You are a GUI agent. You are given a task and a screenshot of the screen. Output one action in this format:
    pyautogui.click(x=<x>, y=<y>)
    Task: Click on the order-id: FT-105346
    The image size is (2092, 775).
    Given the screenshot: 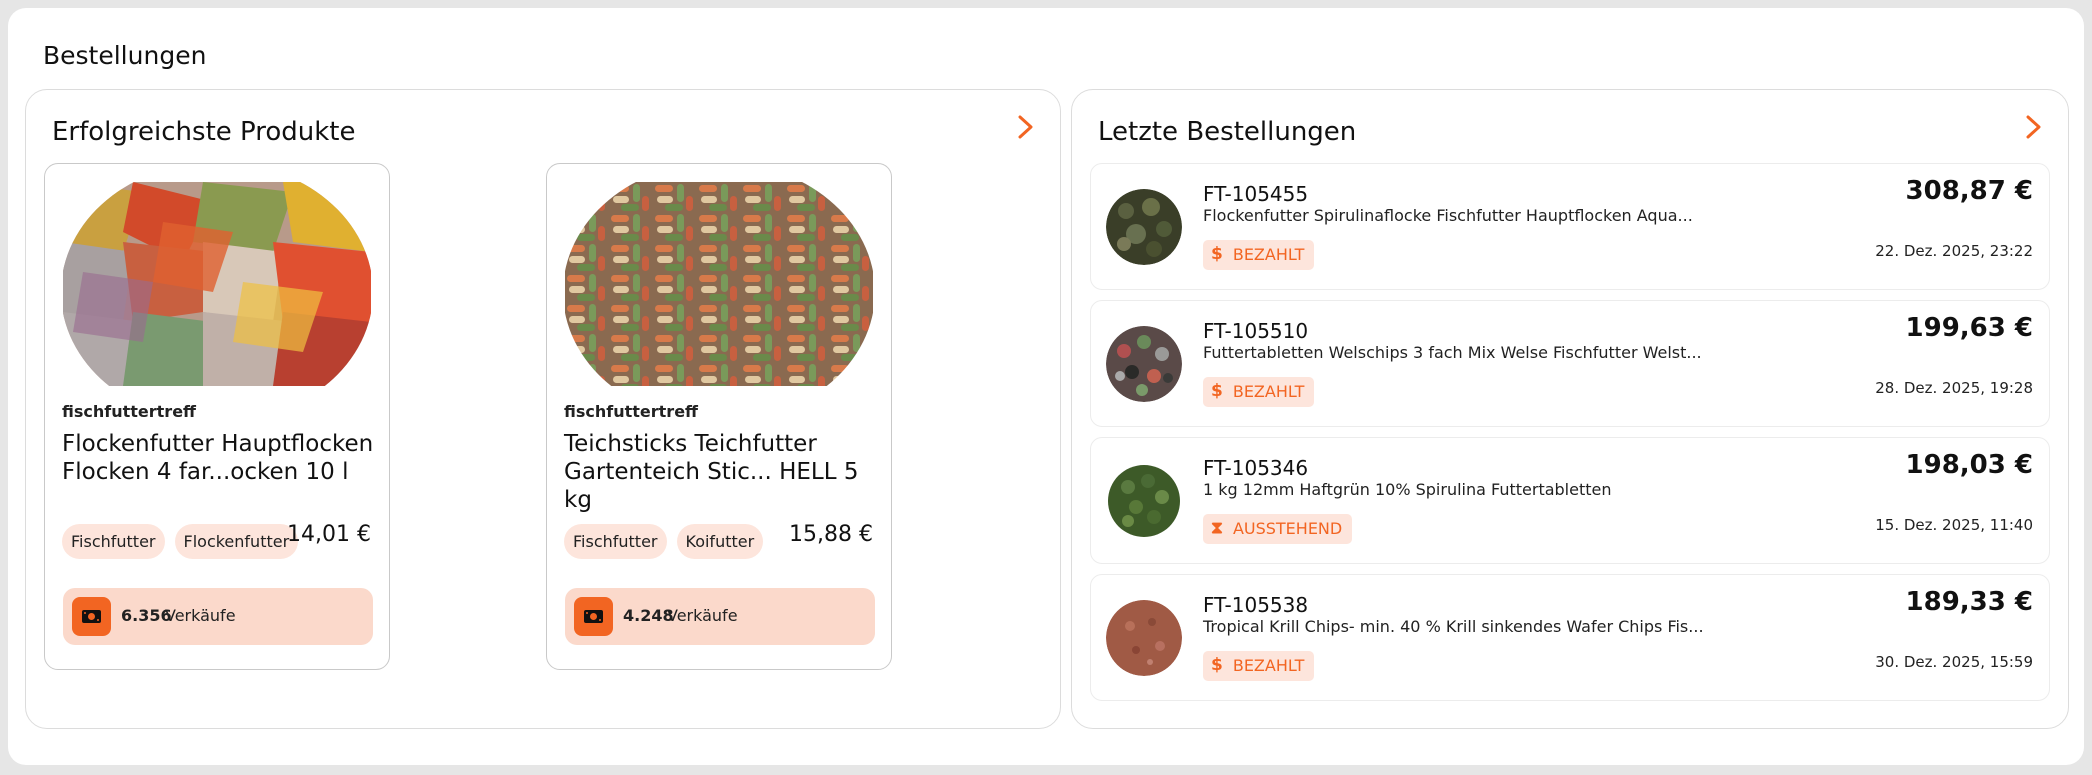 What is the action you would take?
    pyautogui.click(x=1255, y=468)
    